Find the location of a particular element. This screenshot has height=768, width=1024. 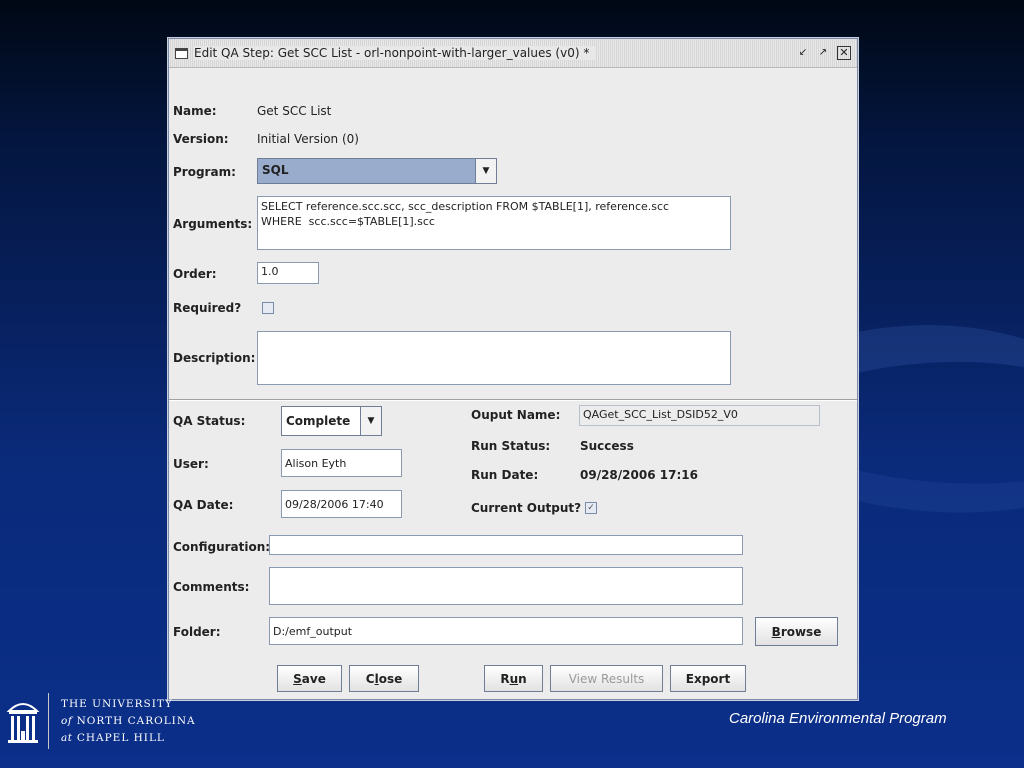

qa-date-field: 09/28/2006 17:40 is located at coordinates (341, 504).